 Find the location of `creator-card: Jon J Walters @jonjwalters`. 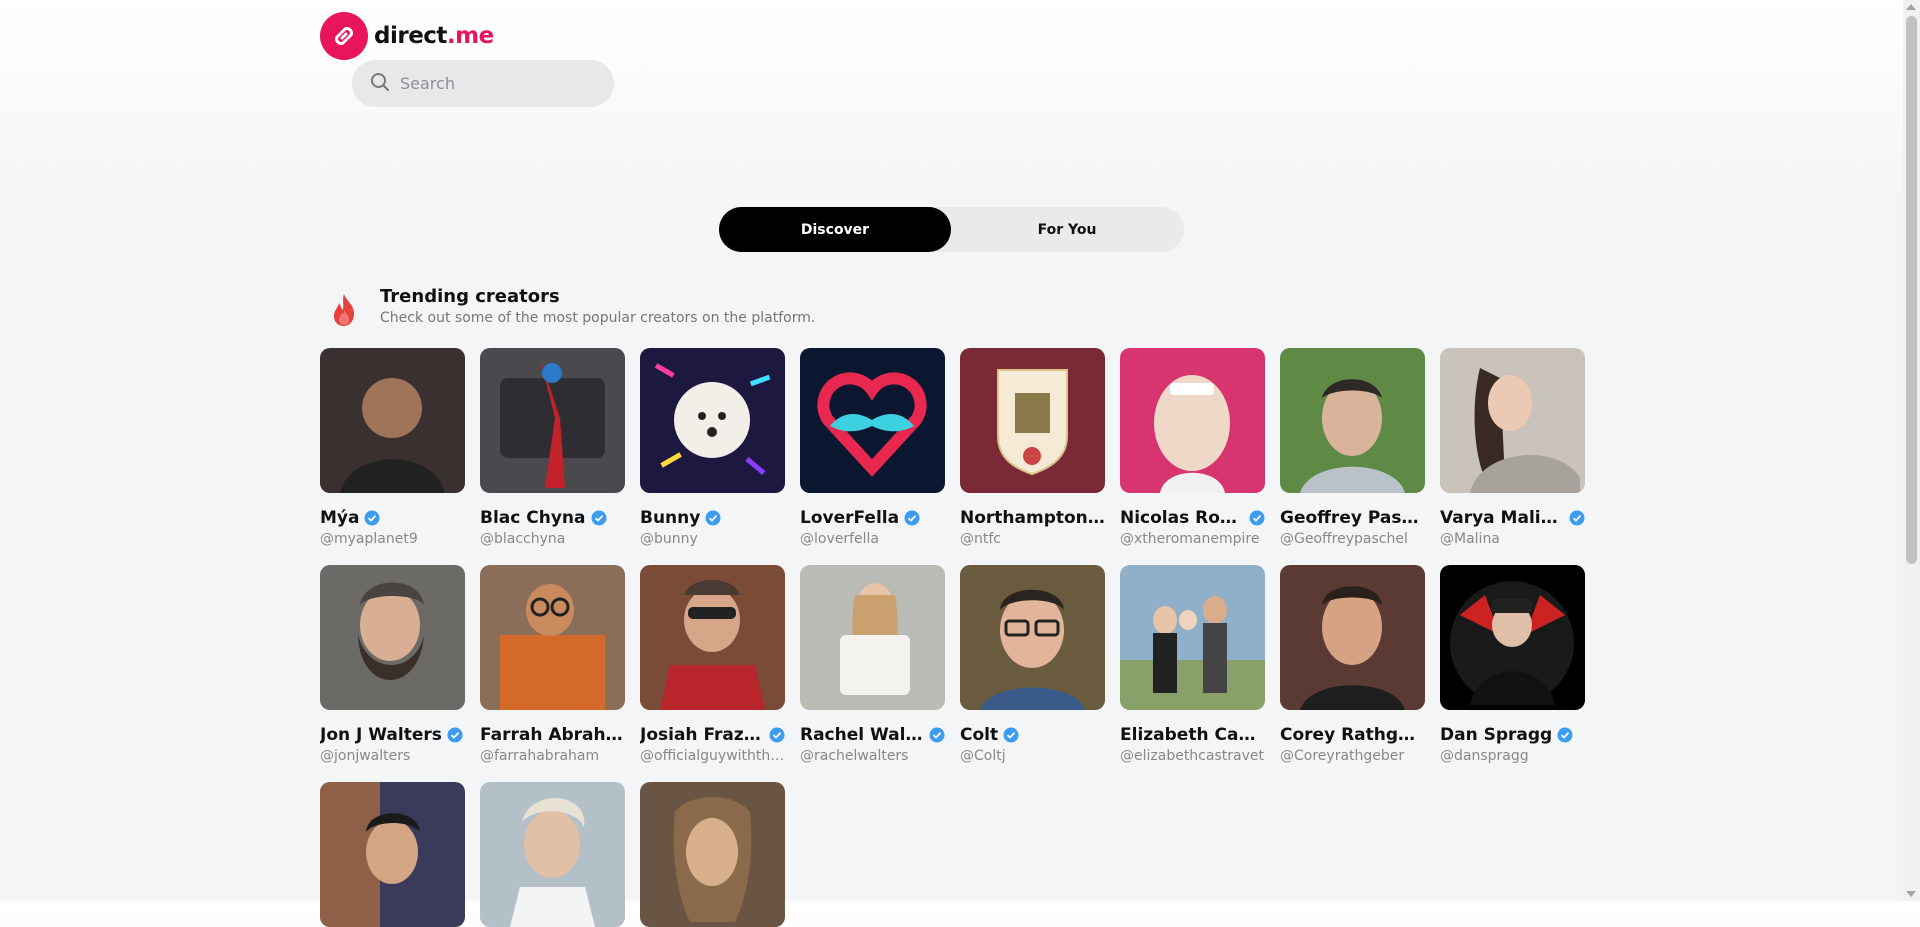

creator-card: Jon J Walters @jonjwalters is located at coordinates (392, 664).